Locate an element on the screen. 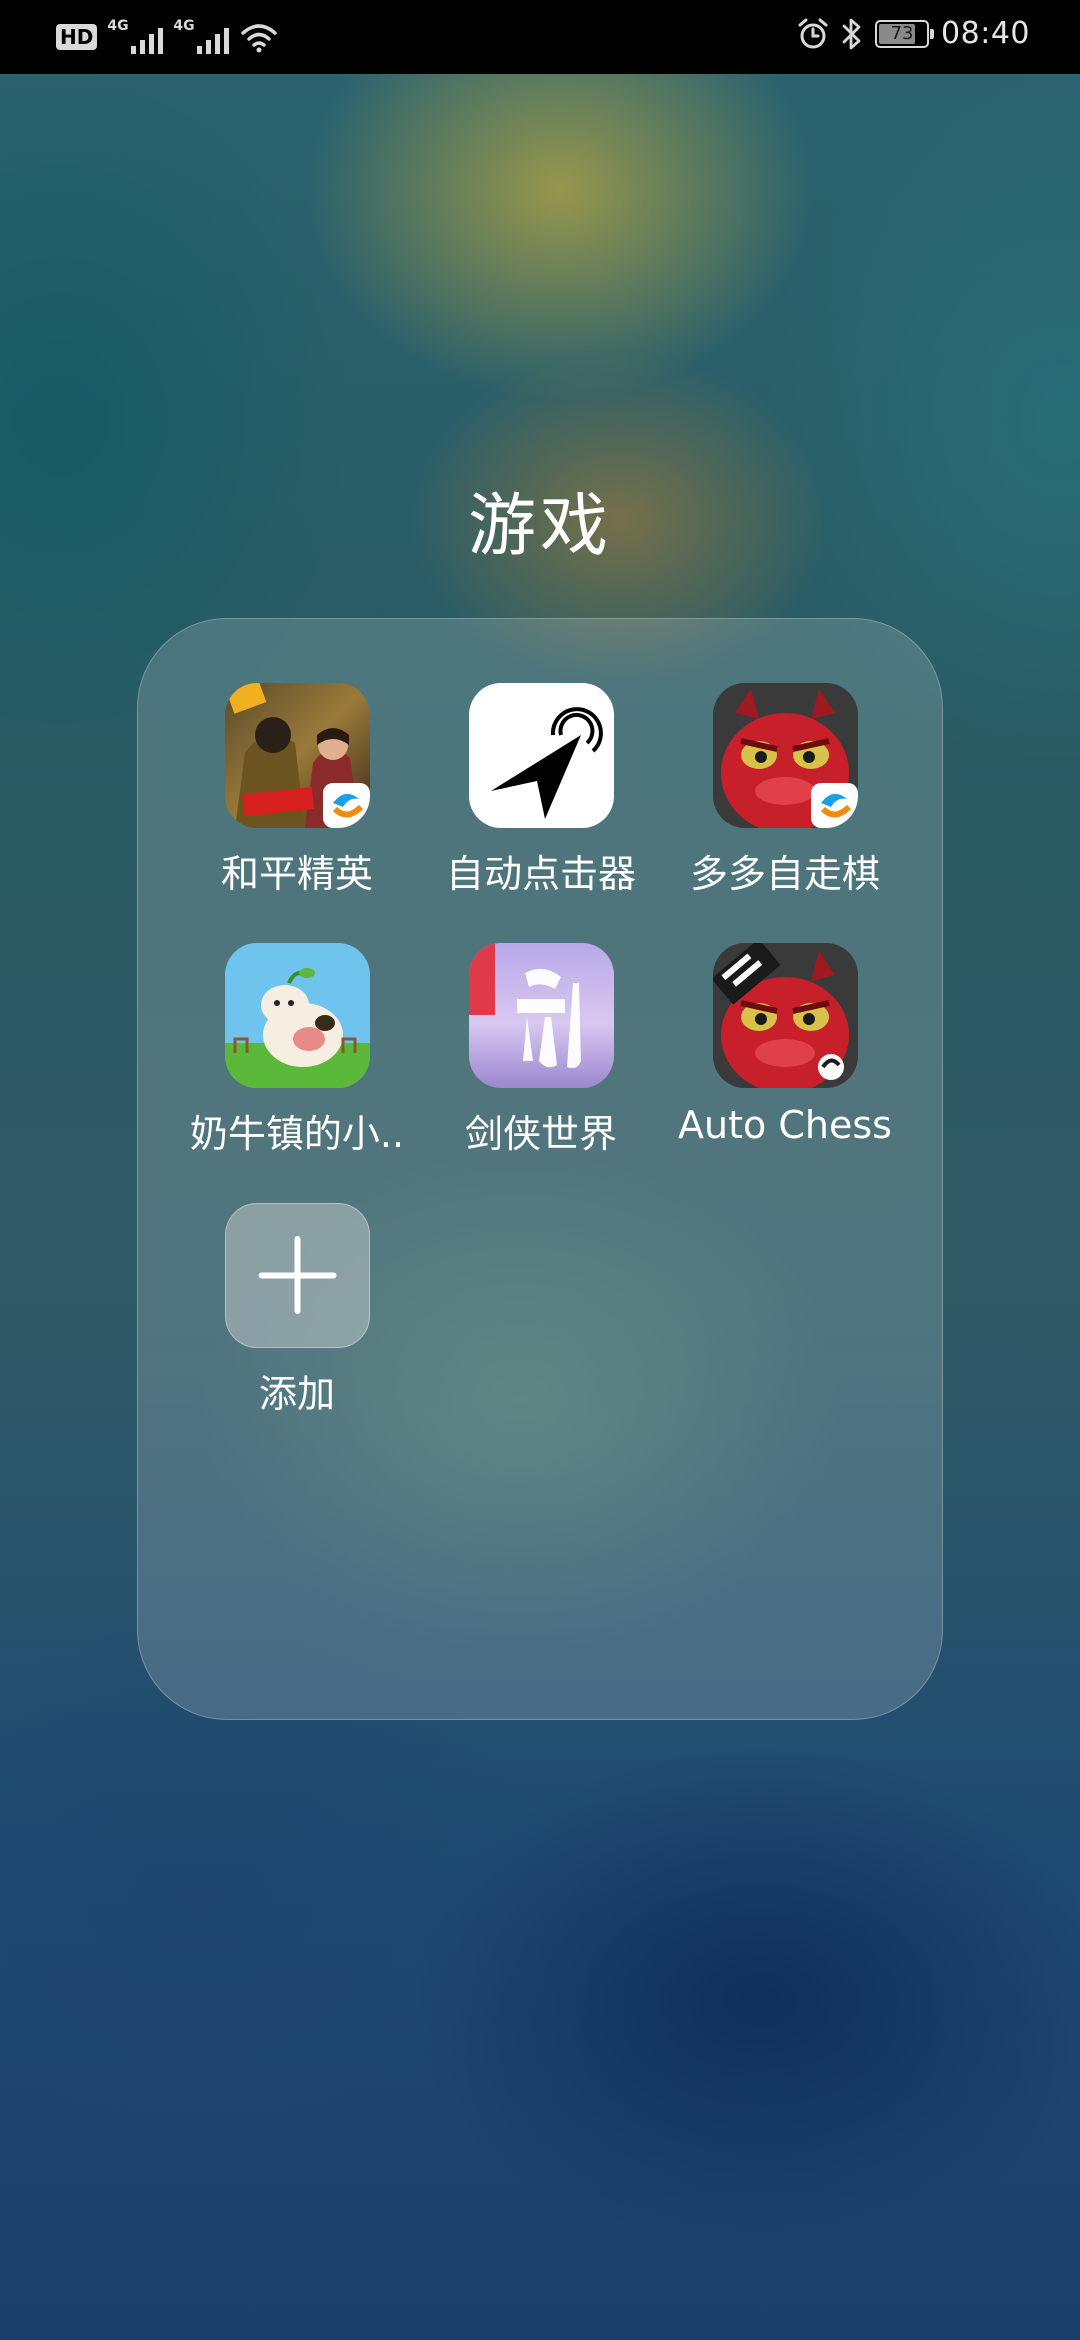 This screenshot has width=1080, height=2340. app-label: Auto Chess is located at coordinates (785, 1125).